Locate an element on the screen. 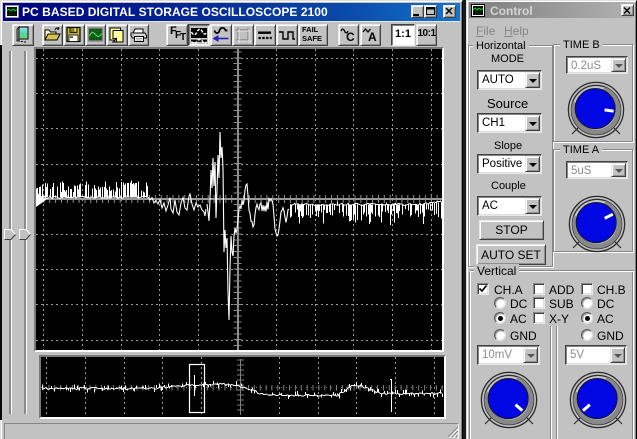 Image resolution: width=637 pixels, height=439 pixels. svg-text: C is located at coordinates (350, 37).